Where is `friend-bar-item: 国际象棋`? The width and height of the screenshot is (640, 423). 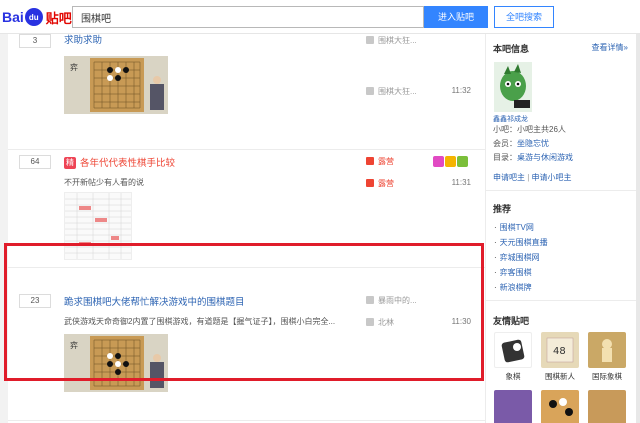 friend-bar-item: 国际象棋 is located at coordinates (607, 357).